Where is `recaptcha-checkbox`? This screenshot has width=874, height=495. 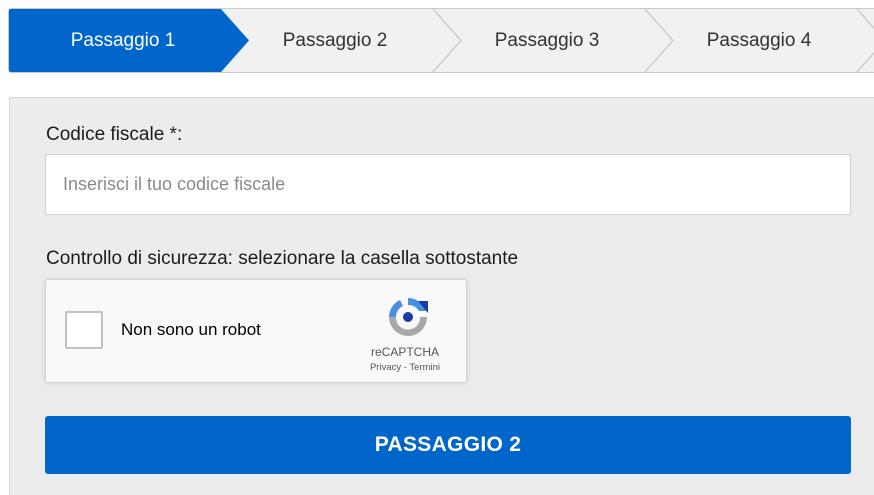 recaptcha-checkbox is located at coordinates (84, 330).